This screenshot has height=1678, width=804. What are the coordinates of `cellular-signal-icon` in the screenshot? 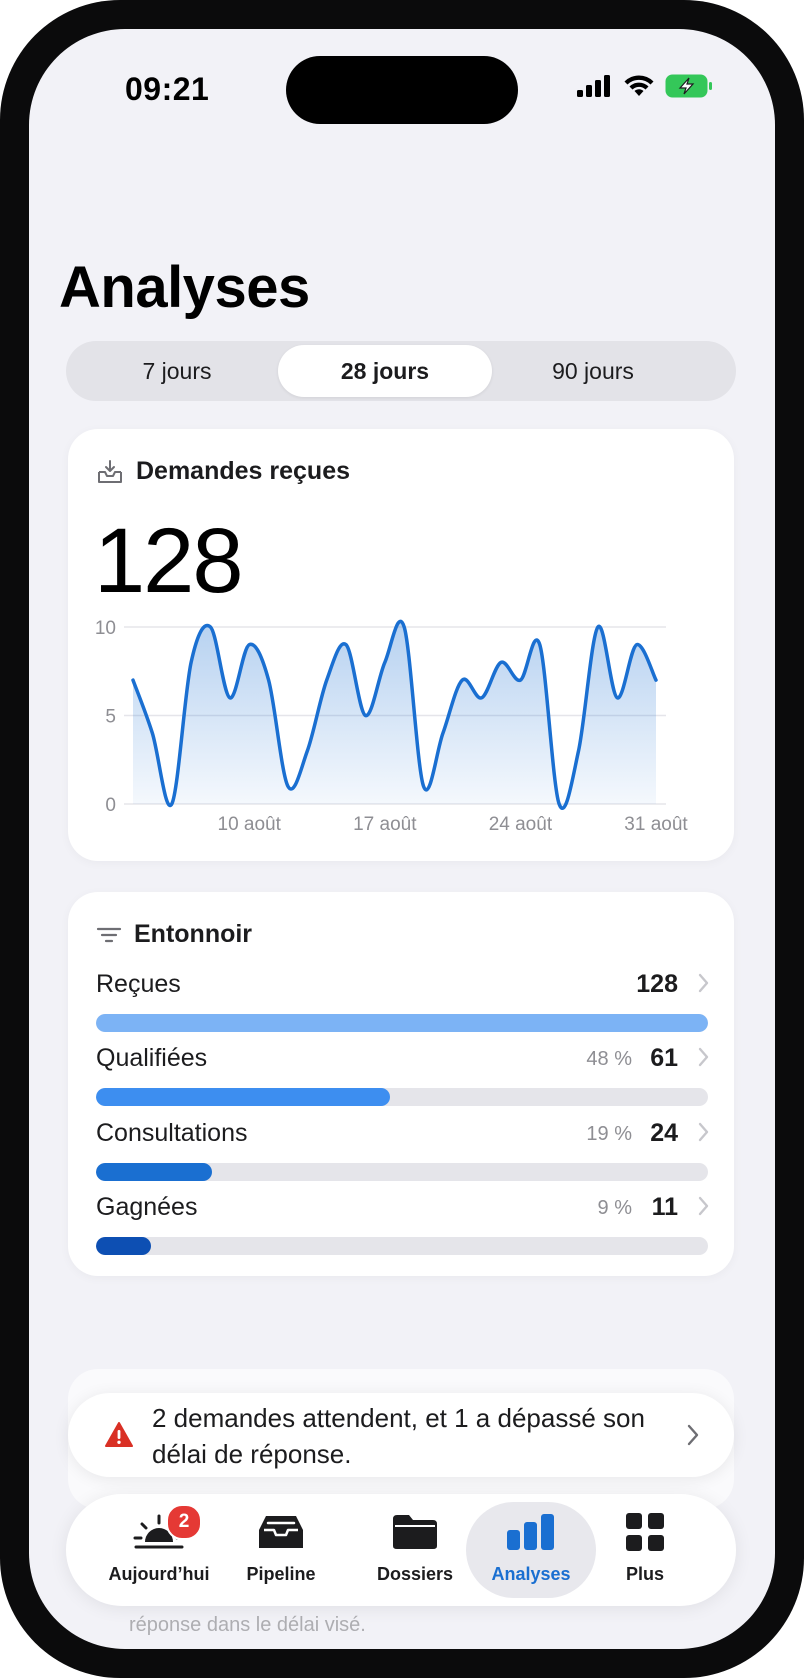 It's located at (593, 86).